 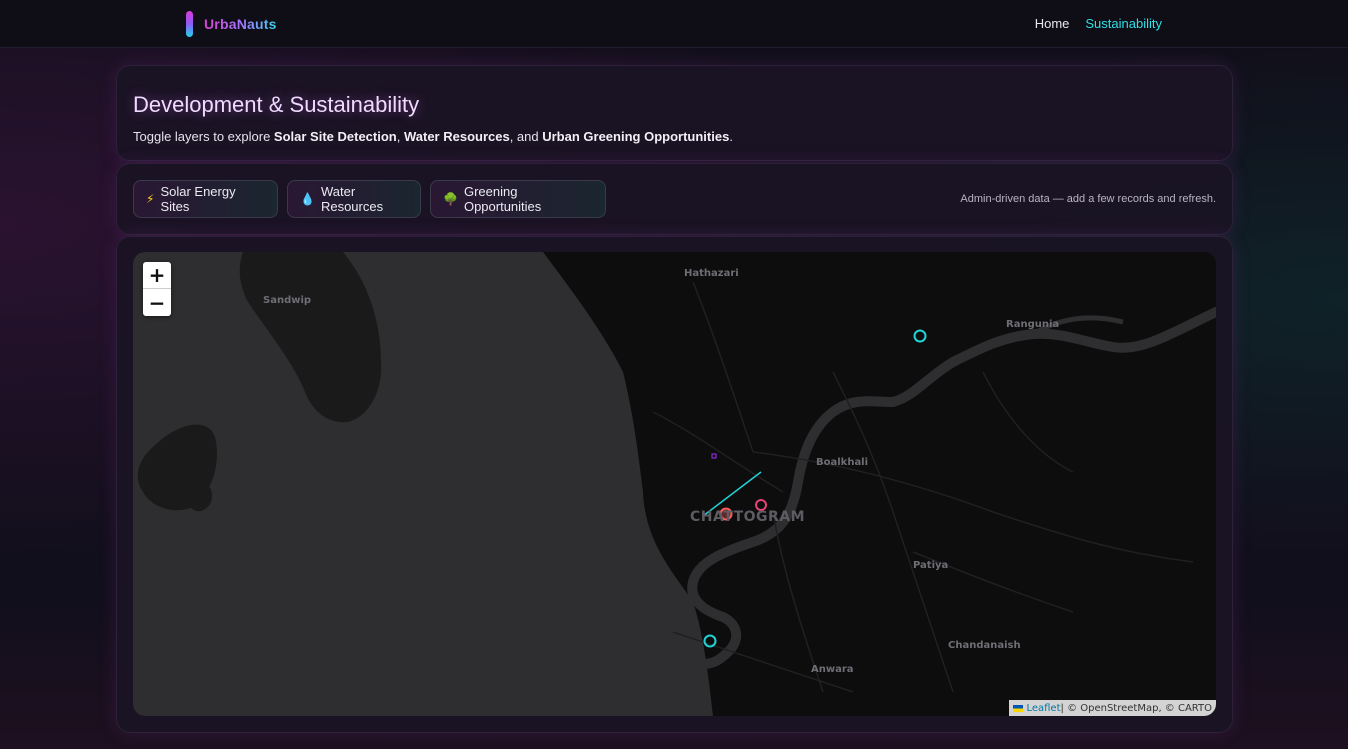 What do you see at coordinates (1043, 708) in the screenshot?
I see `leaflet-link: Leaflet` at bounding box center [1043, 708].